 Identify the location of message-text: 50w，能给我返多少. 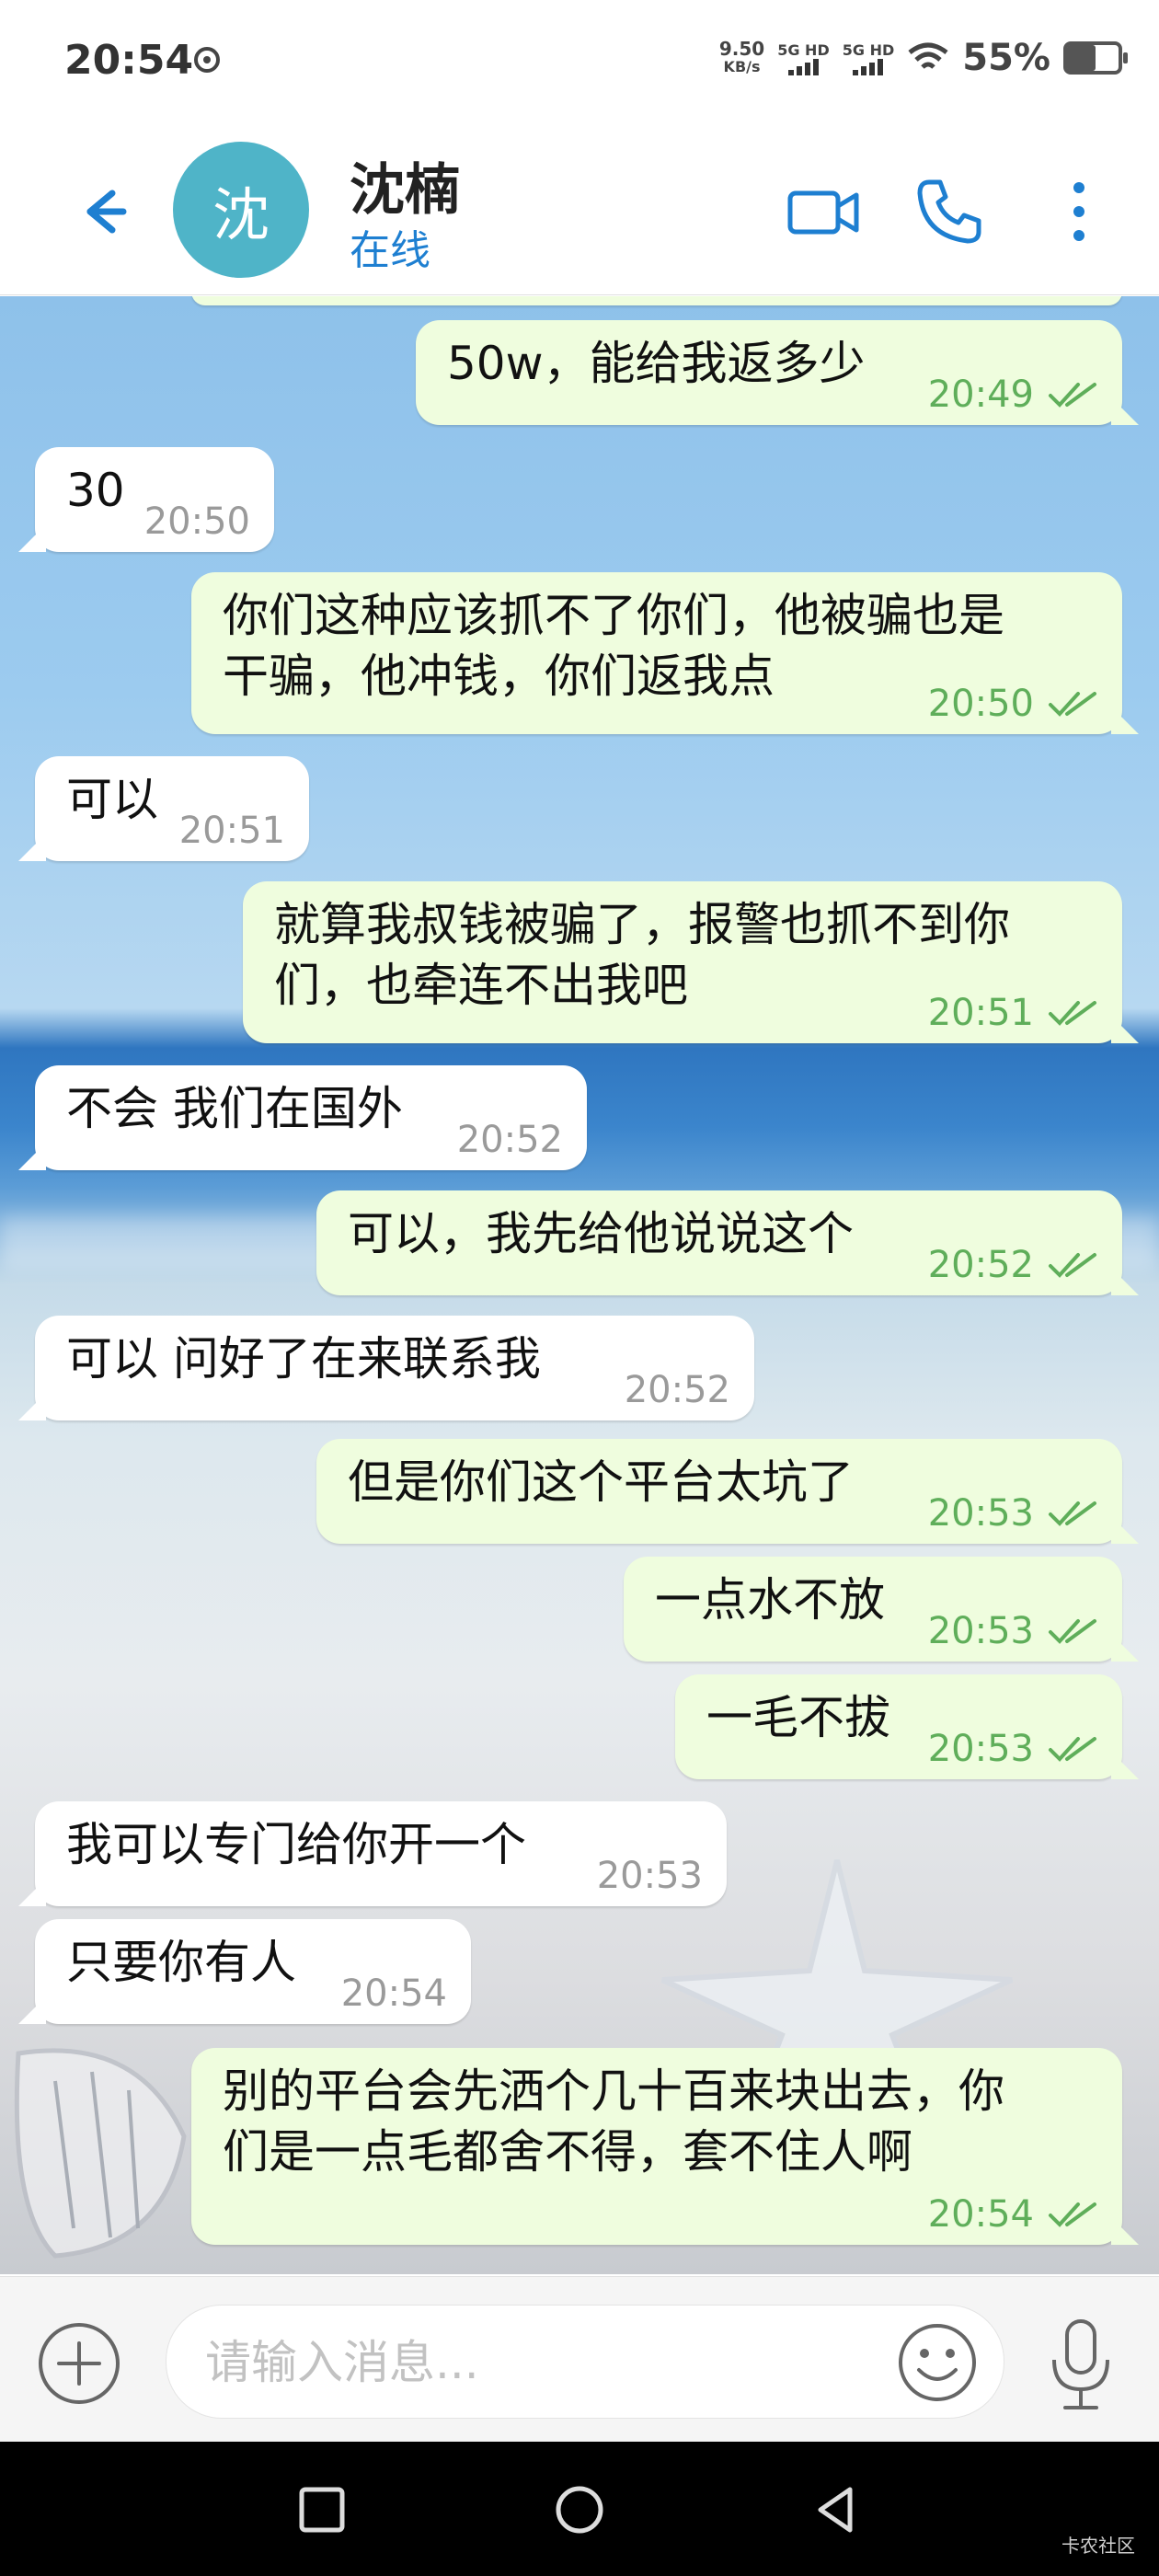
(656, 363).